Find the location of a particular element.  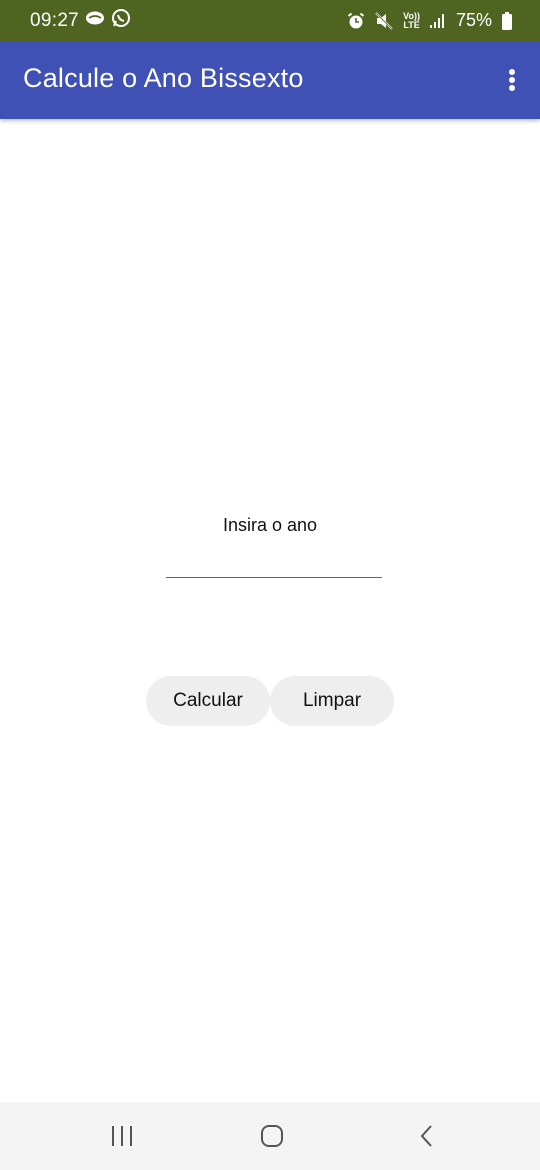

more-vert-icon is located at coordinates (512, 80).